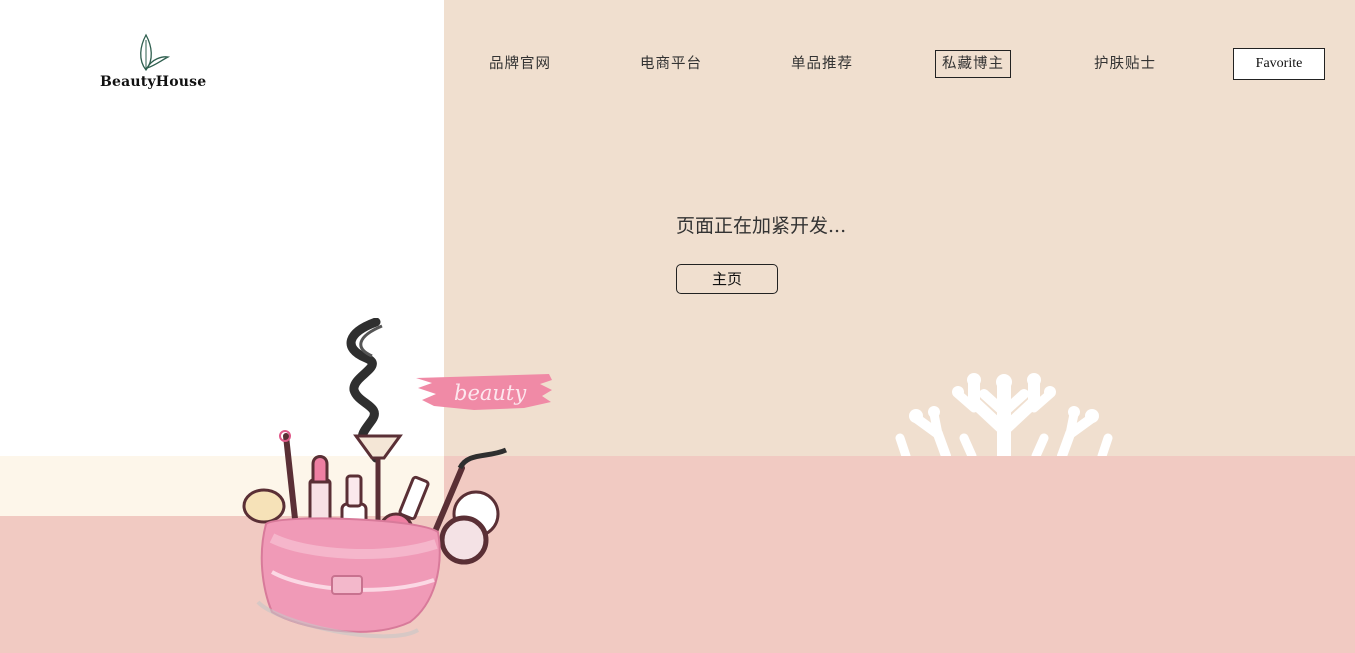 The height and width of the screenshot is (653, 1355). Describe the element at coordinates (520, 64) in the screenshot. I see `nav-item-brand-site: 品牌官网` at that location.